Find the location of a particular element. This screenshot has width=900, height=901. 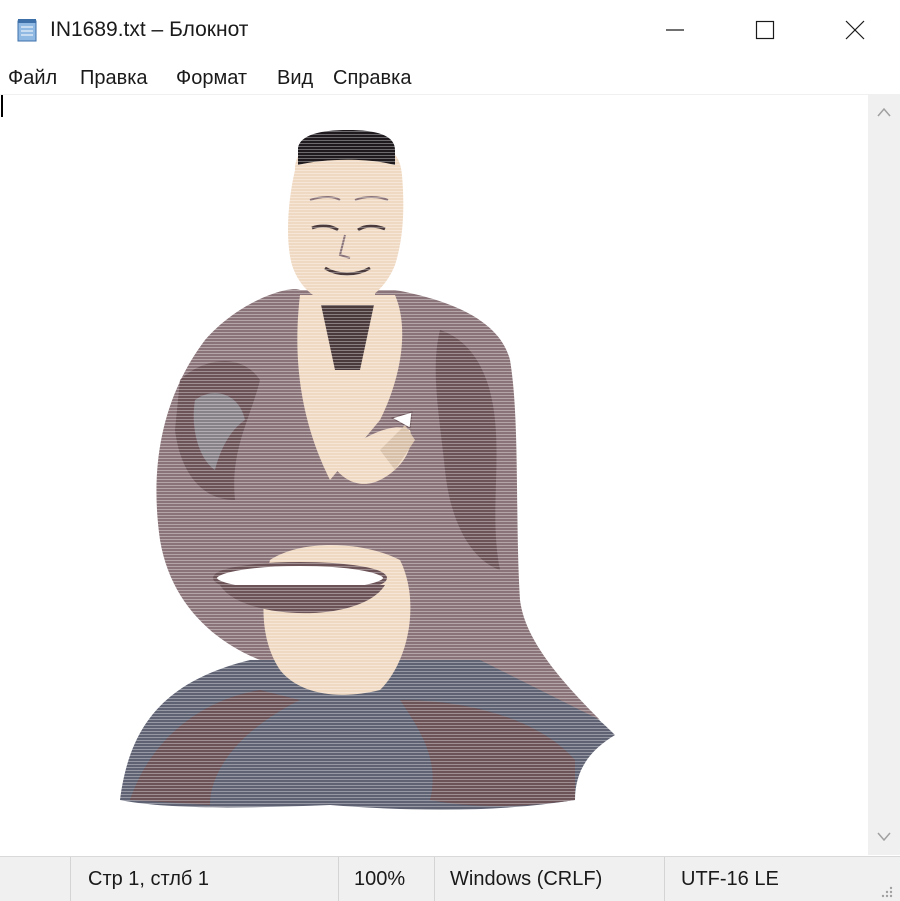

status-encoding: UTF-16 LE is located at coordinates (730, 879).